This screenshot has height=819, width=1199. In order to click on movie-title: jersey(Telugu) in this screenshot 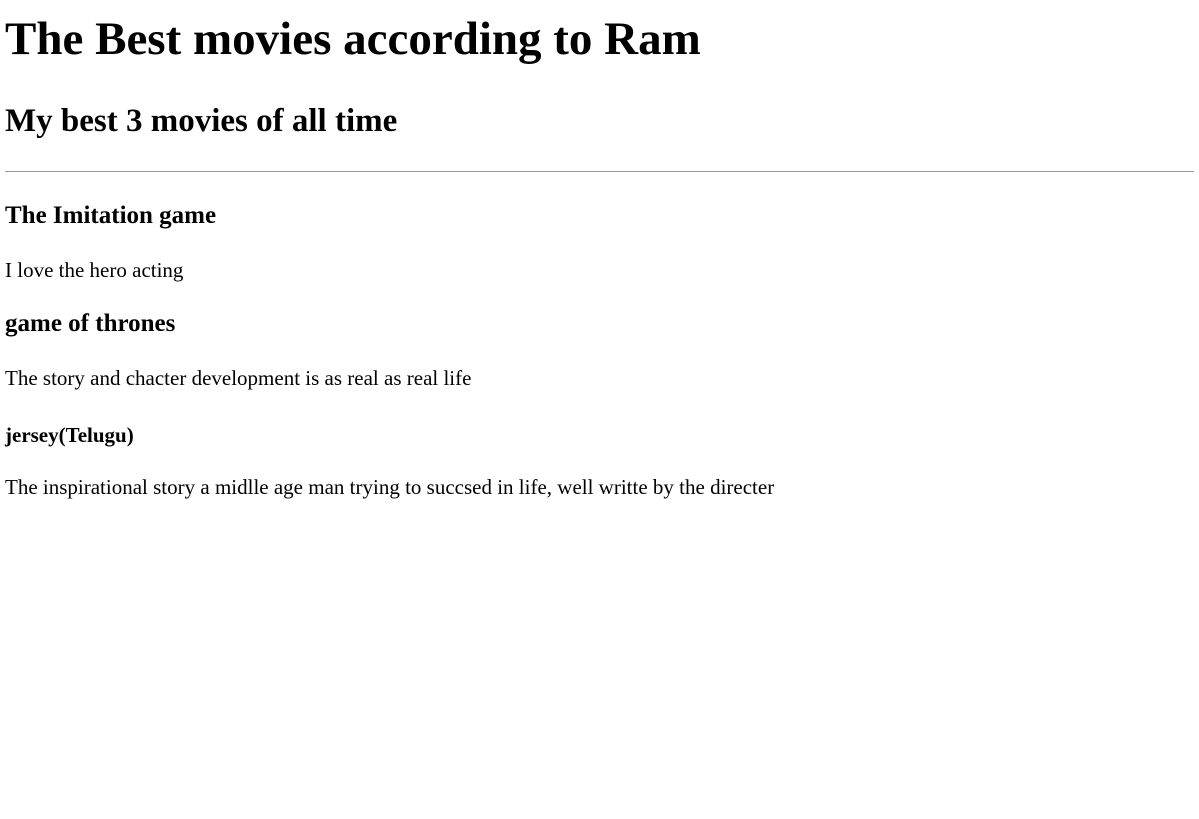, I will do `click(69, 435)`.